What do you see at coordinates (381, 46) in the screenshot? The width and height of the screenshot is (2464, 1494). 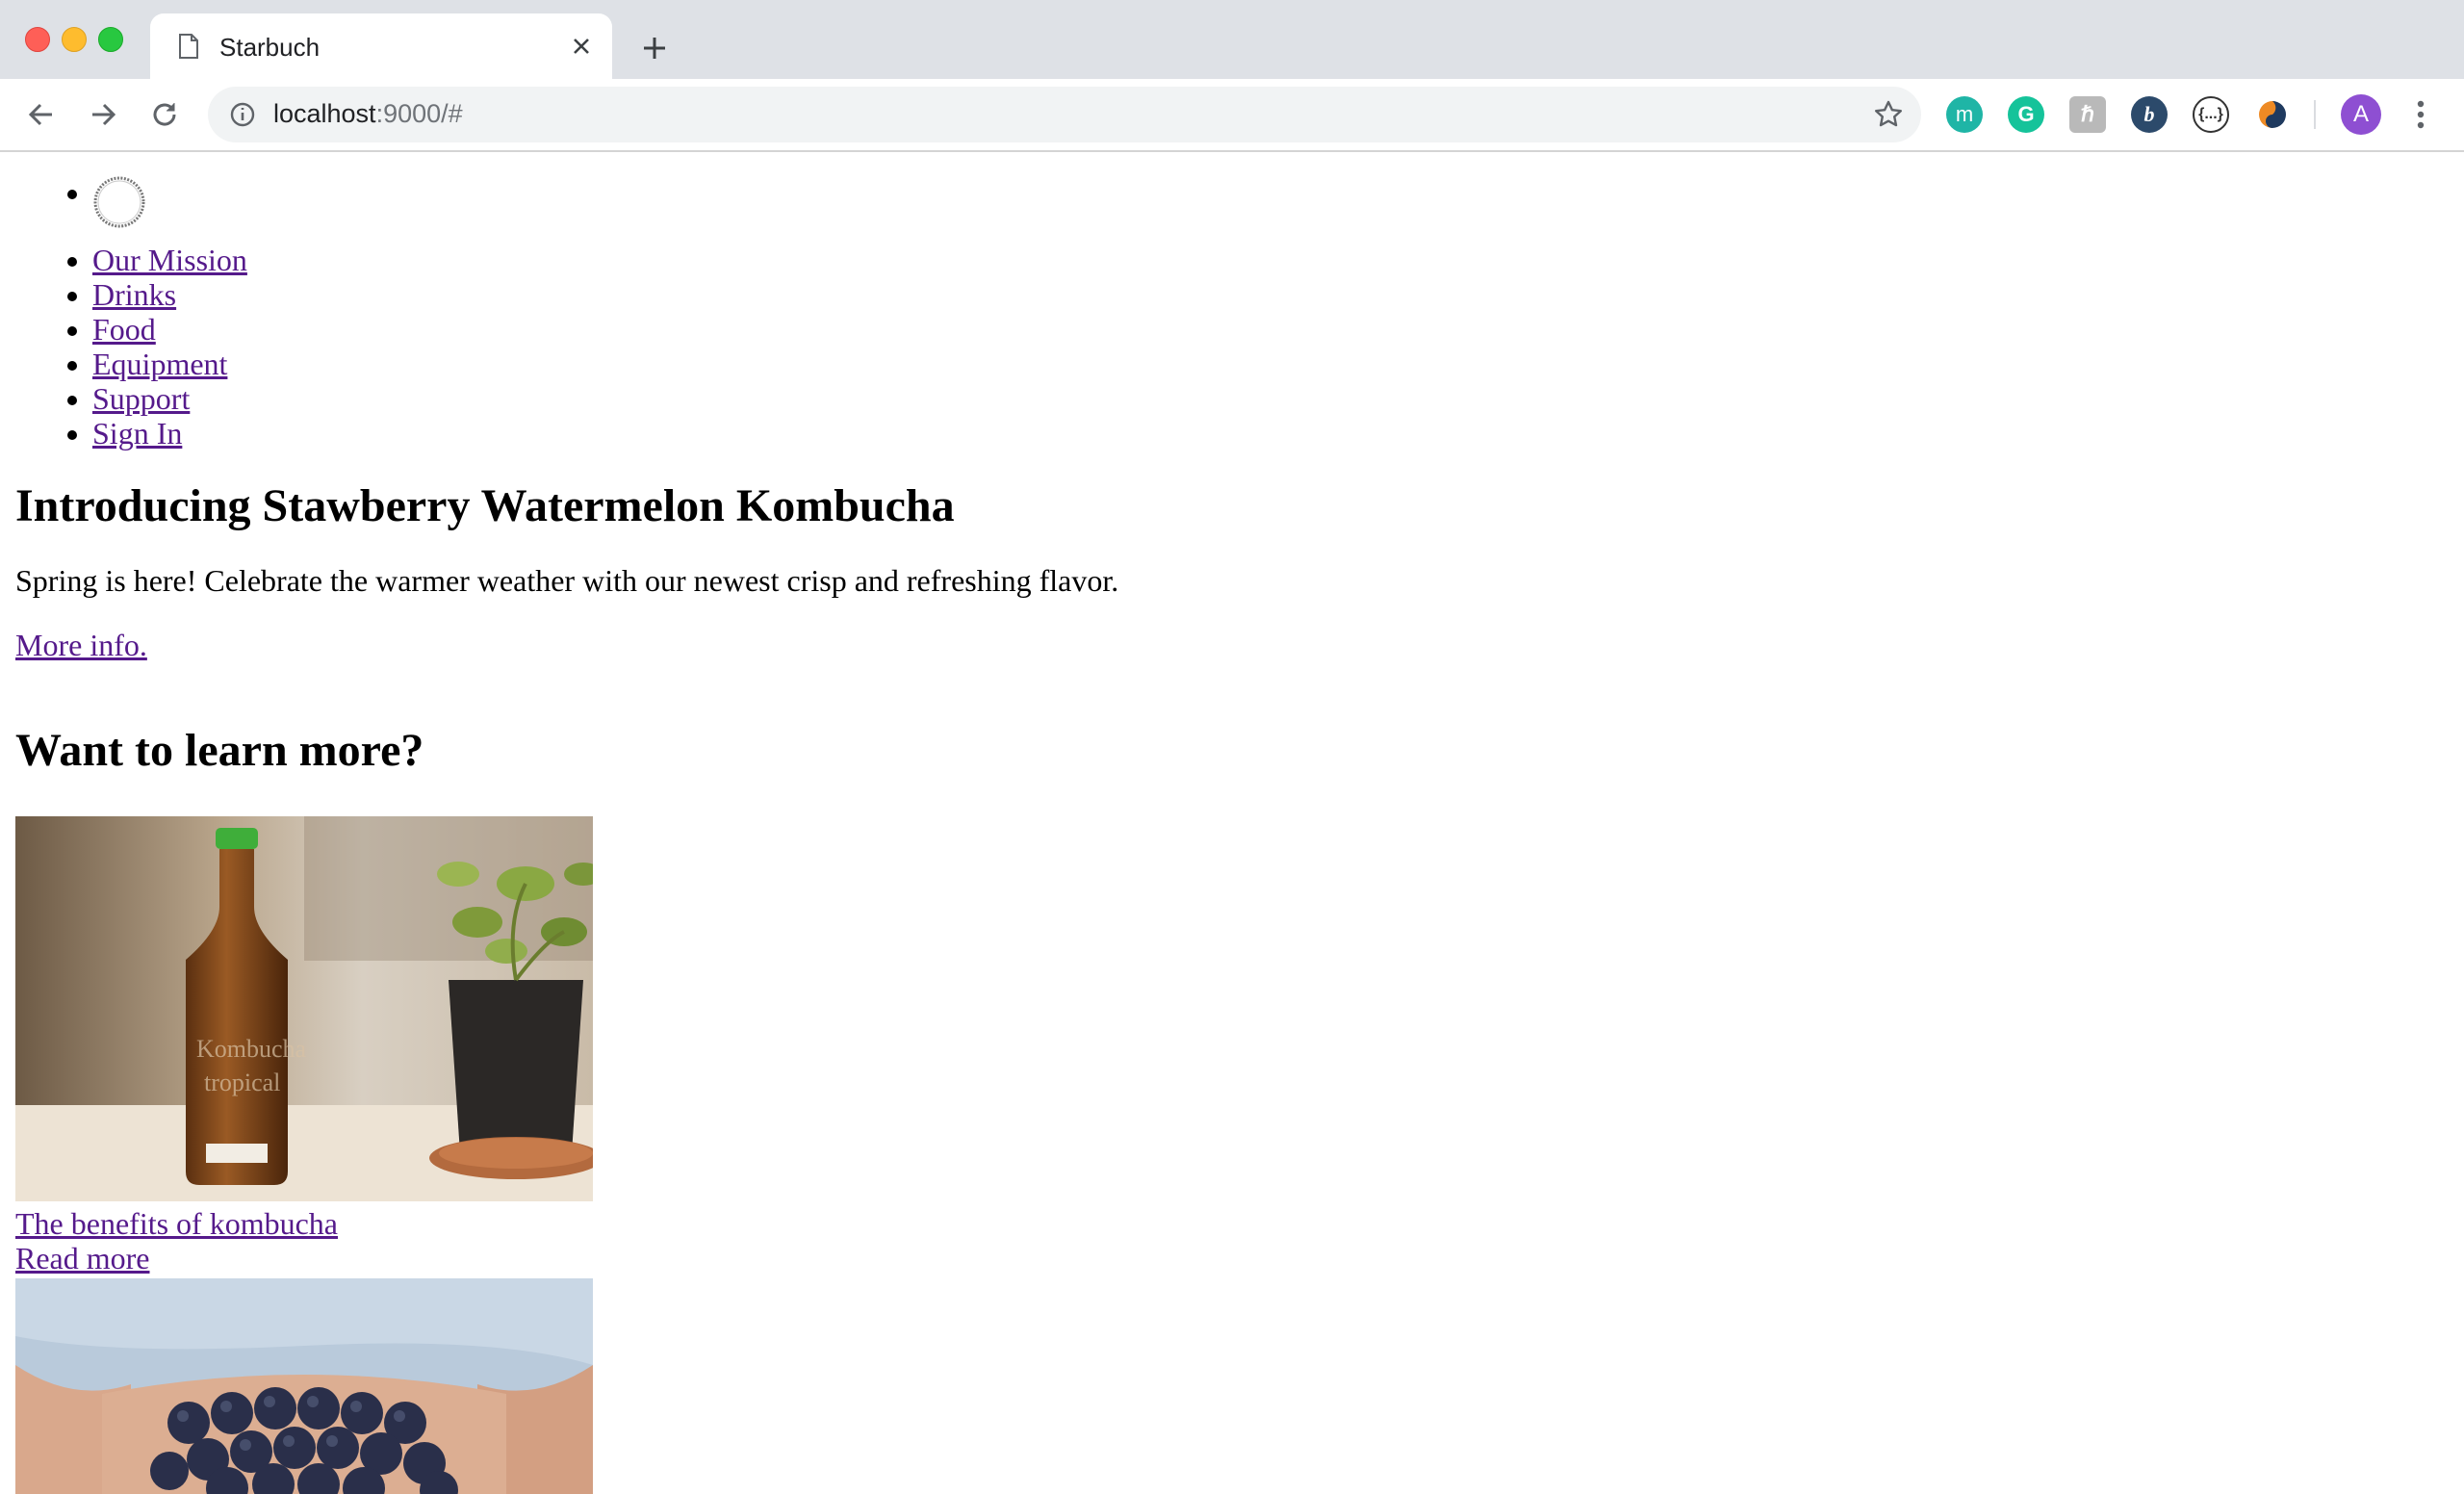 I see `browser-tab: Starbuch` at bounding box center [381, 46].